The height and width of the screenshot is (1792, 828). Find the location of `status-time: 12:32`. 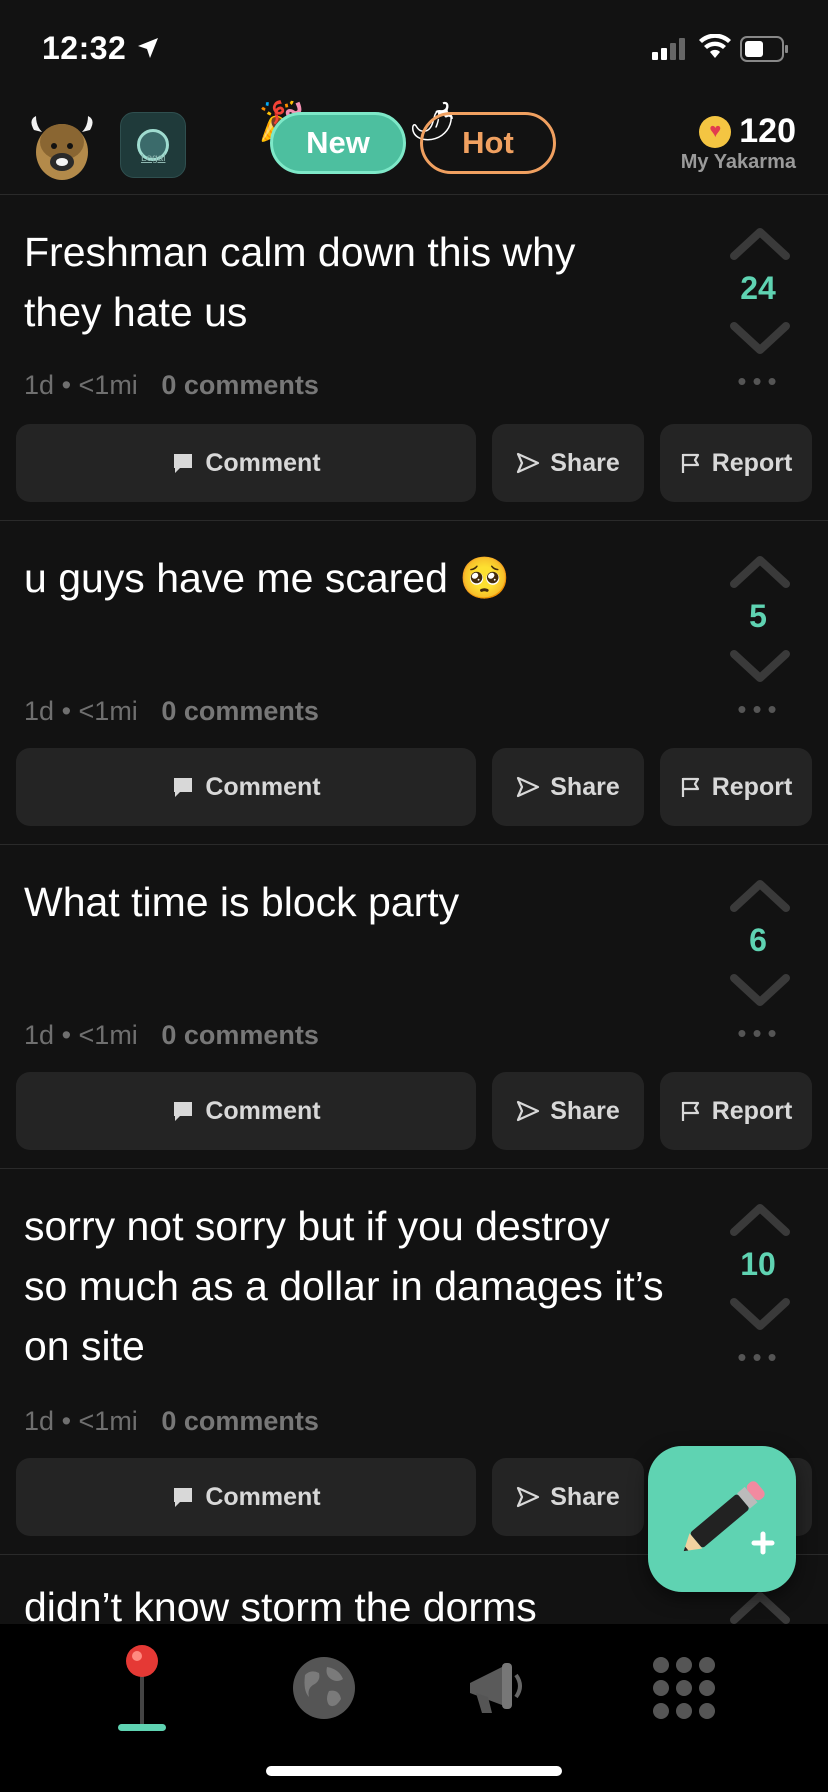

status-time: 12:32 is located at coordinates (84, 48).